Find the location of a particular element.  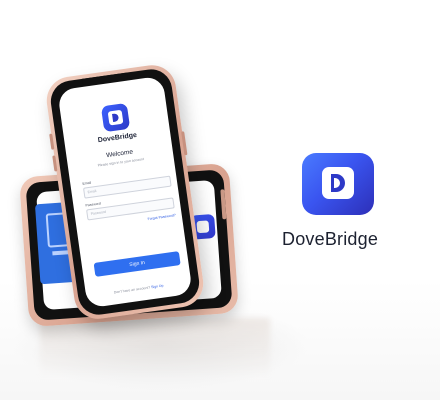

signup-prompt-line: Don't have an account? Sign Up is located at coordinates (139, 289).